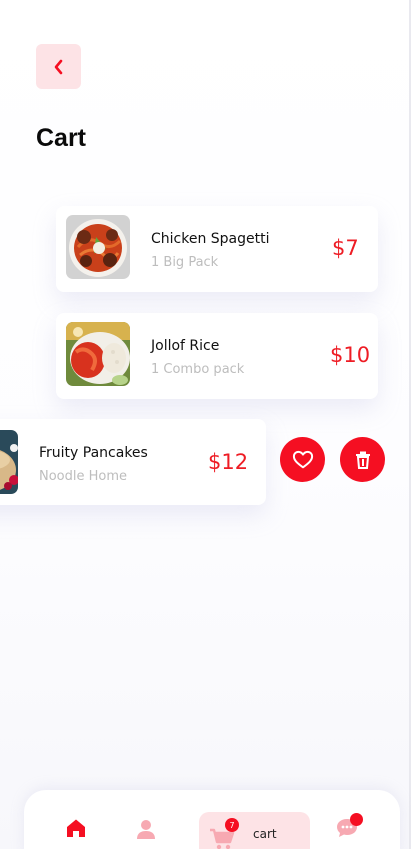 This screenshot has height=849, width=411. I want to click on item-subtitle: 1 Big Pack, so click(185, 262).